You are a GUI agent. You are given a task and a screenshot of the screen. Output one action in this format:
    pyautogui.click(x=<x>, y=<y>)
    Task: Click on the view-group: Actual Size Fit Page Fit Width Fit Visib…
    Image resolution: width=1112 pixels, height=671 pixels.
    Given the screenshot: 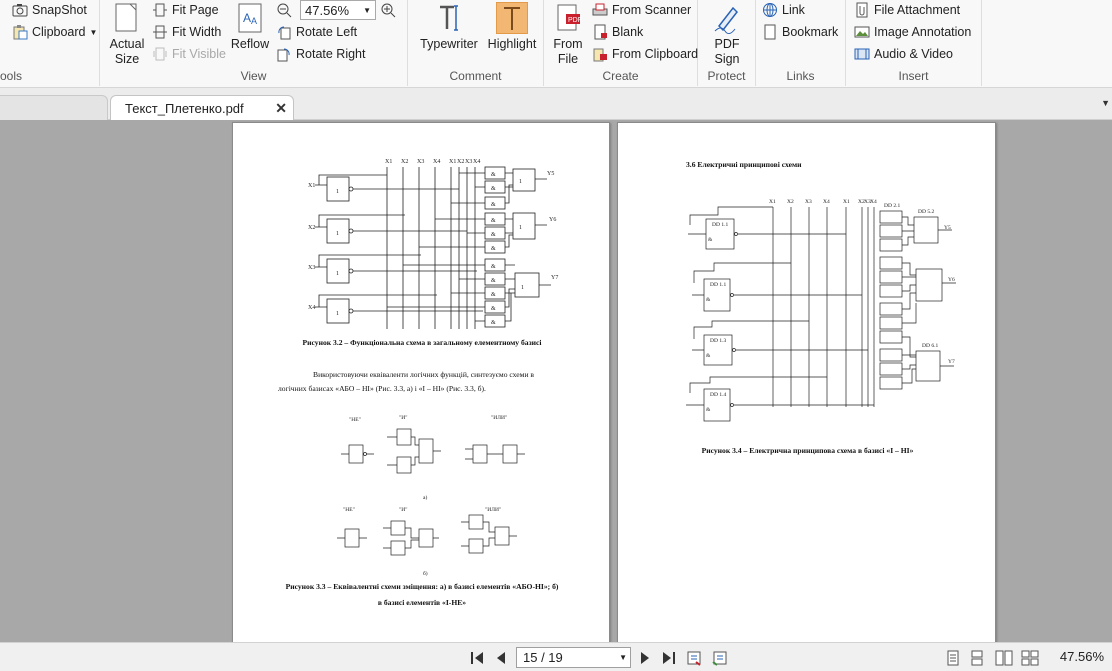 What is the action you would take?
    pyautogui.click(x=254, y=43)
    